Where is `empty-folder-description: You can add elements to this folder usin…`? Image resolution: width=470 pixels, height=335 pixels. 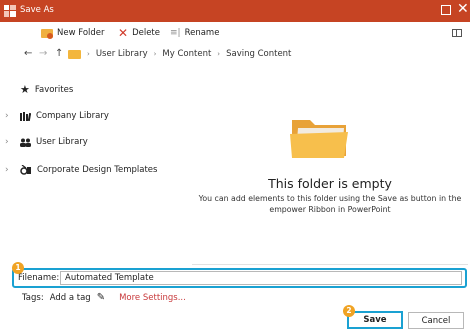
empty-folder-description: You can add elements to this folder usin… is located at coordinates (330, 204).